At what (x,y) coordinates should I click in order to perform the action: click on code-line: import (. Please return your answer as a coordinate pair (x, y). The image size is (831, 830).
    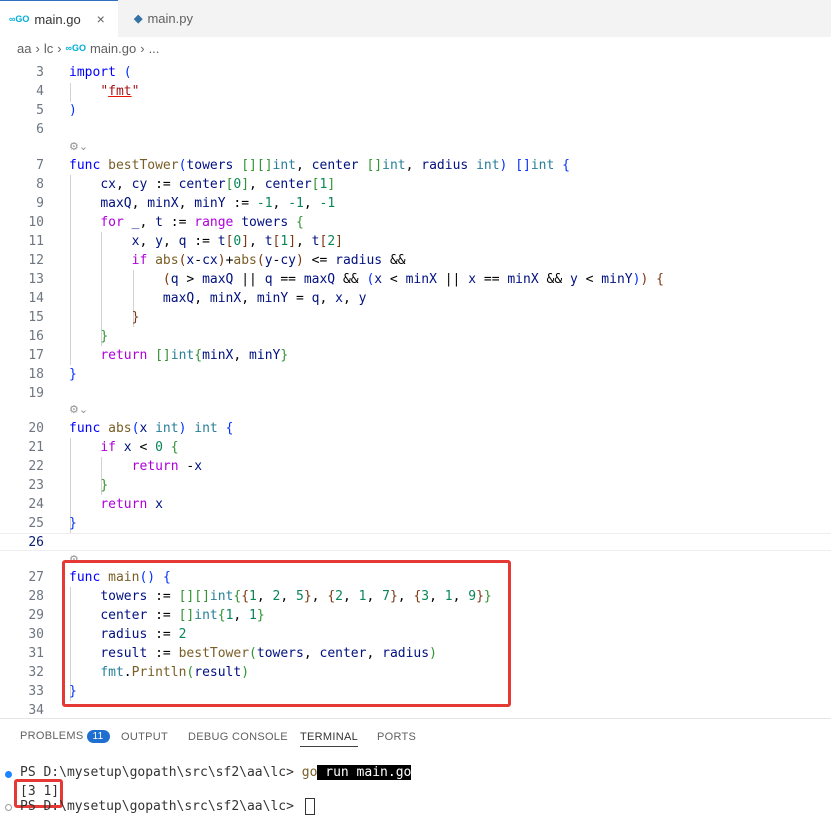
    Looking at the image, I should click on (100, 72).